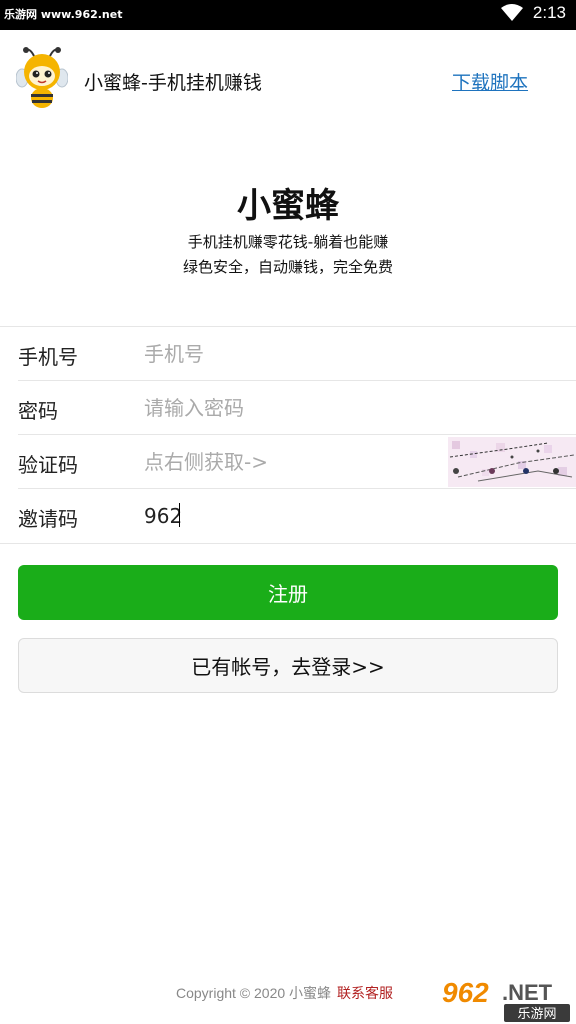 The height and width of the screenshot is (1024, 576). I want to click on watermark-logo: 962 .NET 乐游网, so click(506, 998).